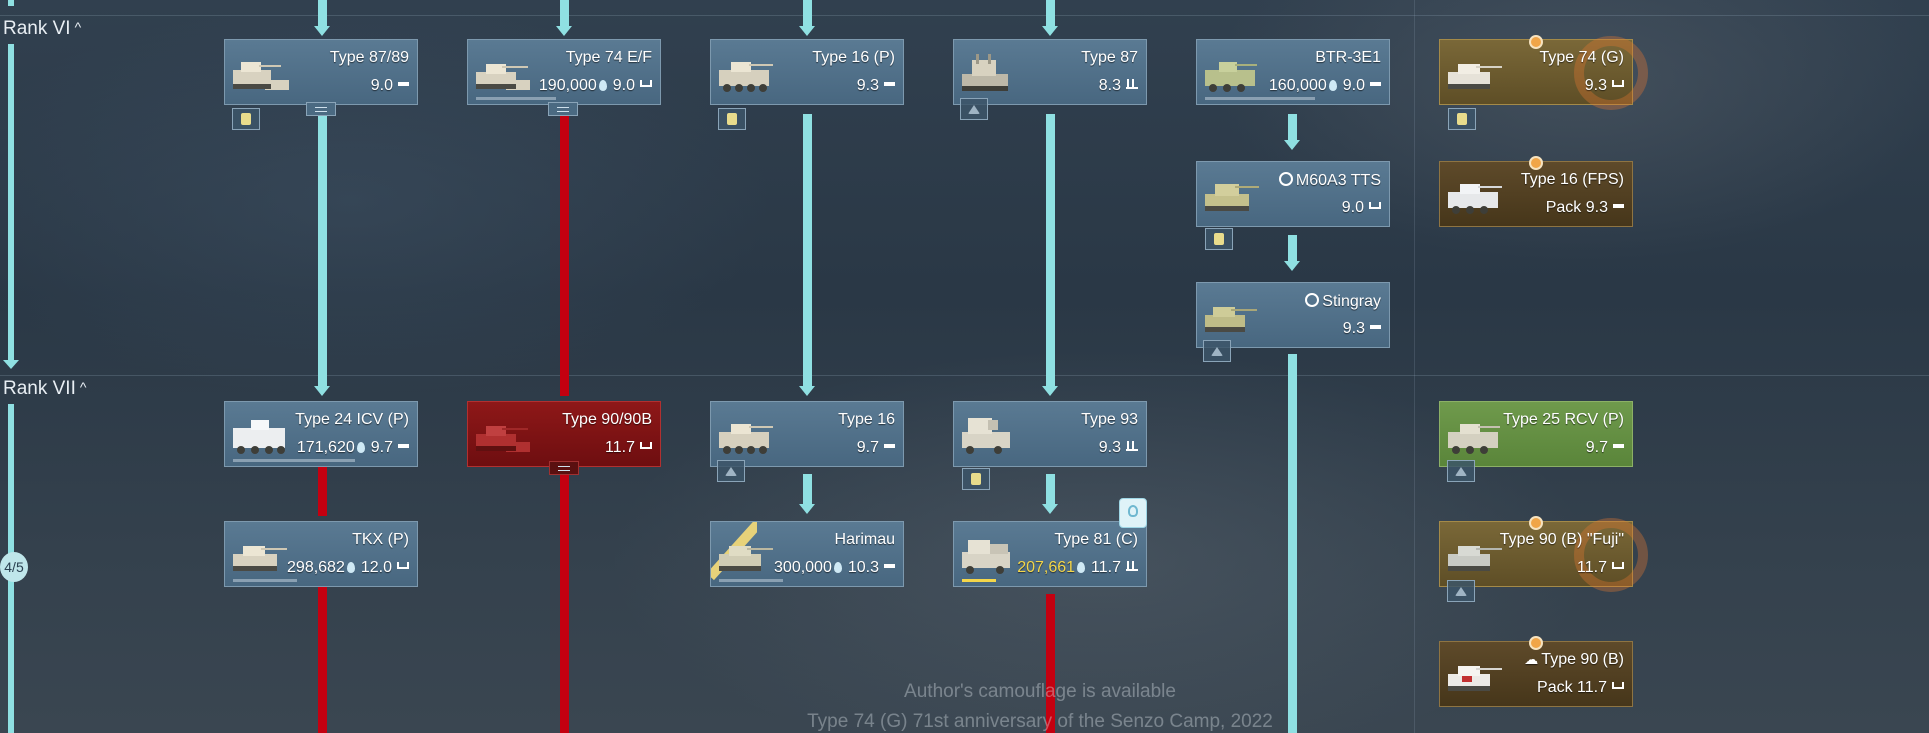 The width and height of the screenshot is (1929, 733). I want to click on vehicle-name: Type 81 (C), so click(1096, 539).